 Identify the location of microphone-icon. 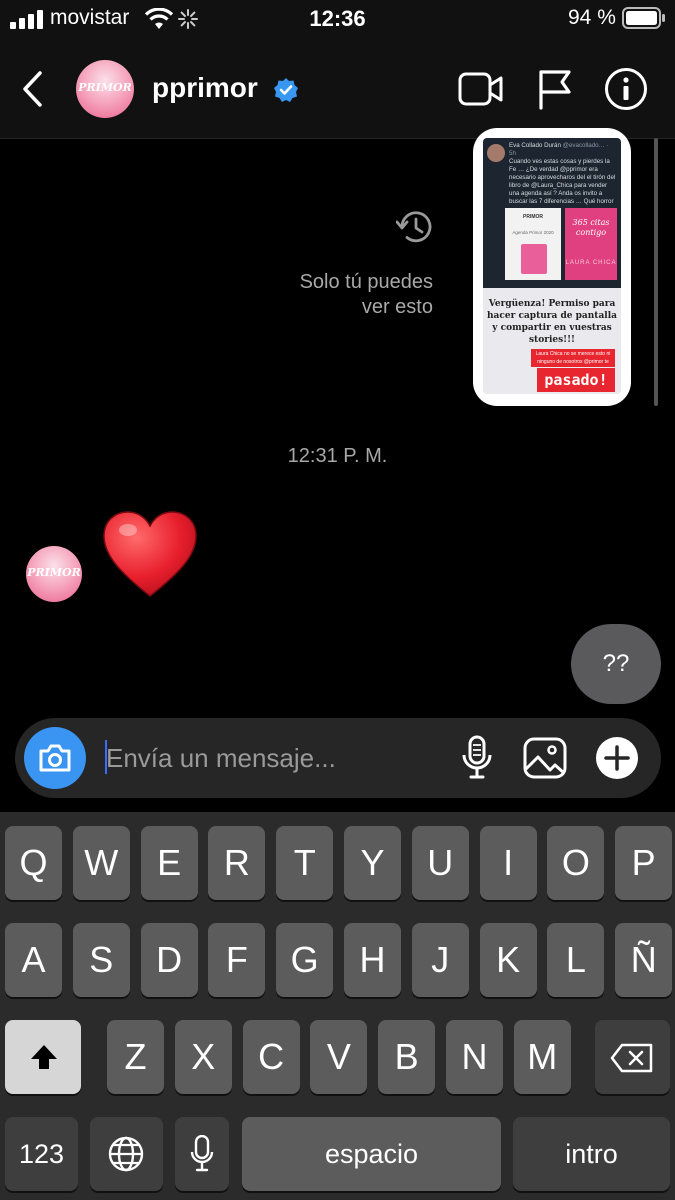
(477, 758).